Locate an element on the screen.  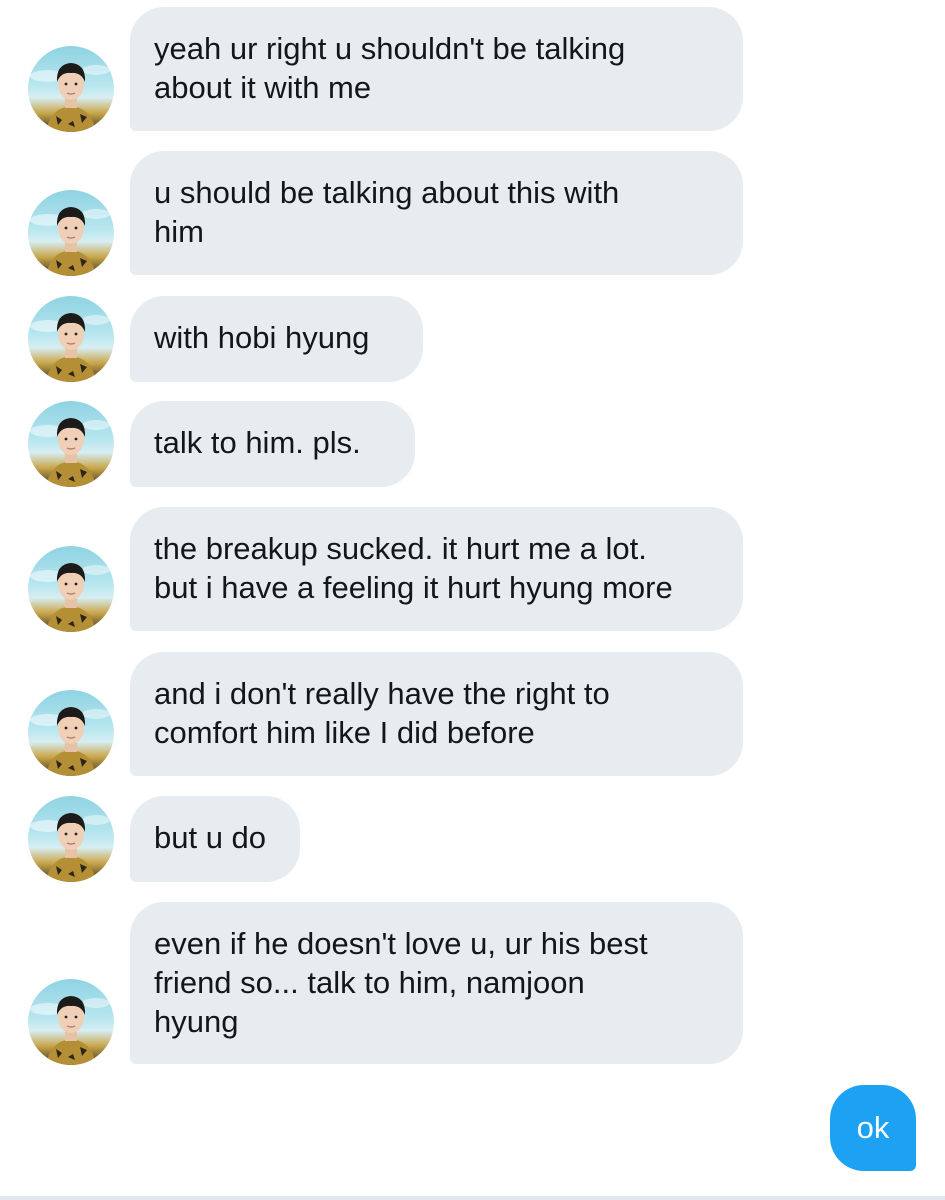
outgoing-message-bubble: ok is located at coordinates (873, 1128).